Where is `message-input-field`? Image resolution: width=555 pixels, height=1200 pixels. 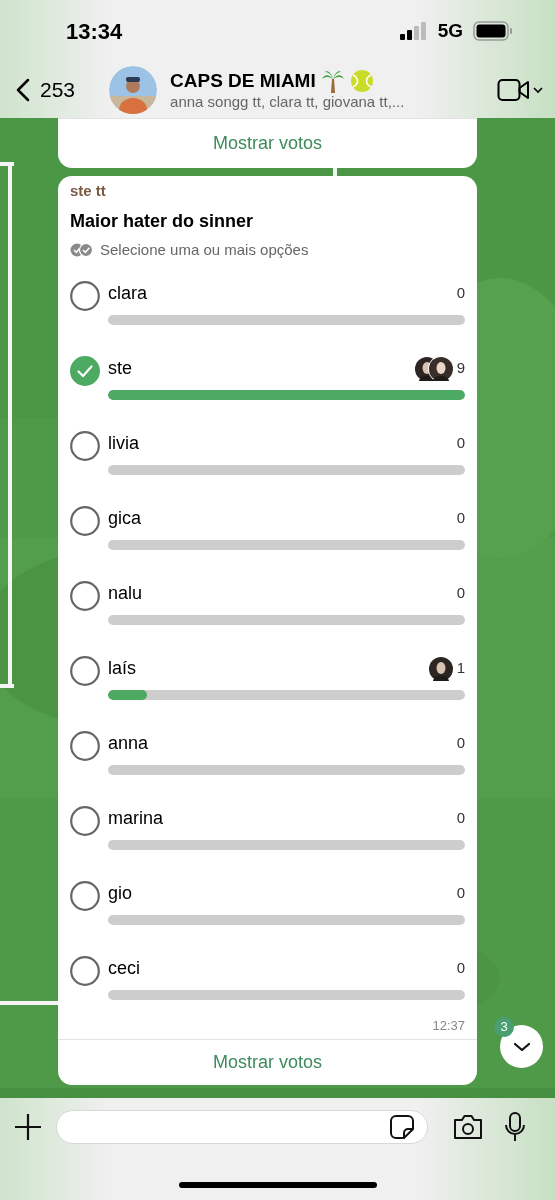
message-input-field is located at coordinates (242, 1127).